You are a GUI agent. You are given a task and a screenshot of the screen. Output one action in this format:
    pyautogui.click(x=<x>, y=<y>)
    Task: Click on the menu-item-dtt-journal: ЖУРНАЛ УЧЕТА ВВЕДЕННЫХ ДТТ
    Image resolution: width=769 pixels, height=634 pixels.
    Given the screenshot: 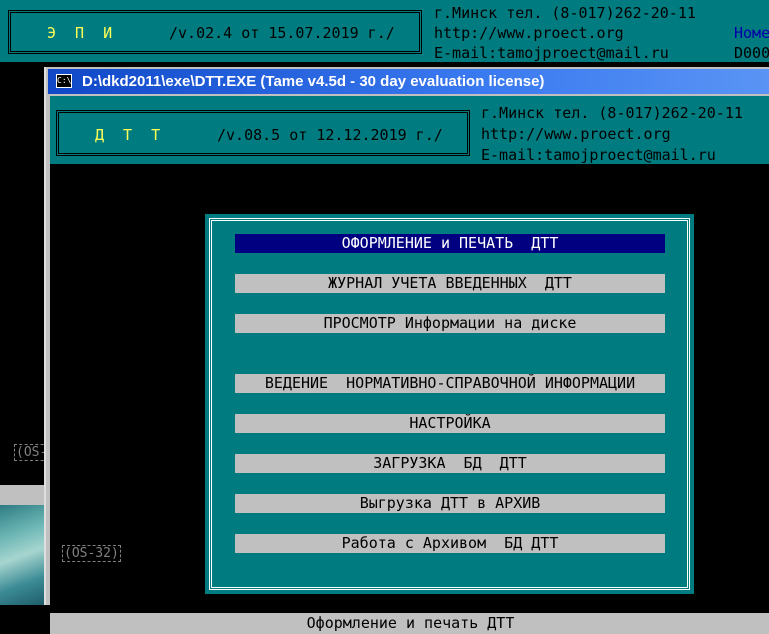 What is the action you would take?
    pyautogui.click(x=450, y=283)
    